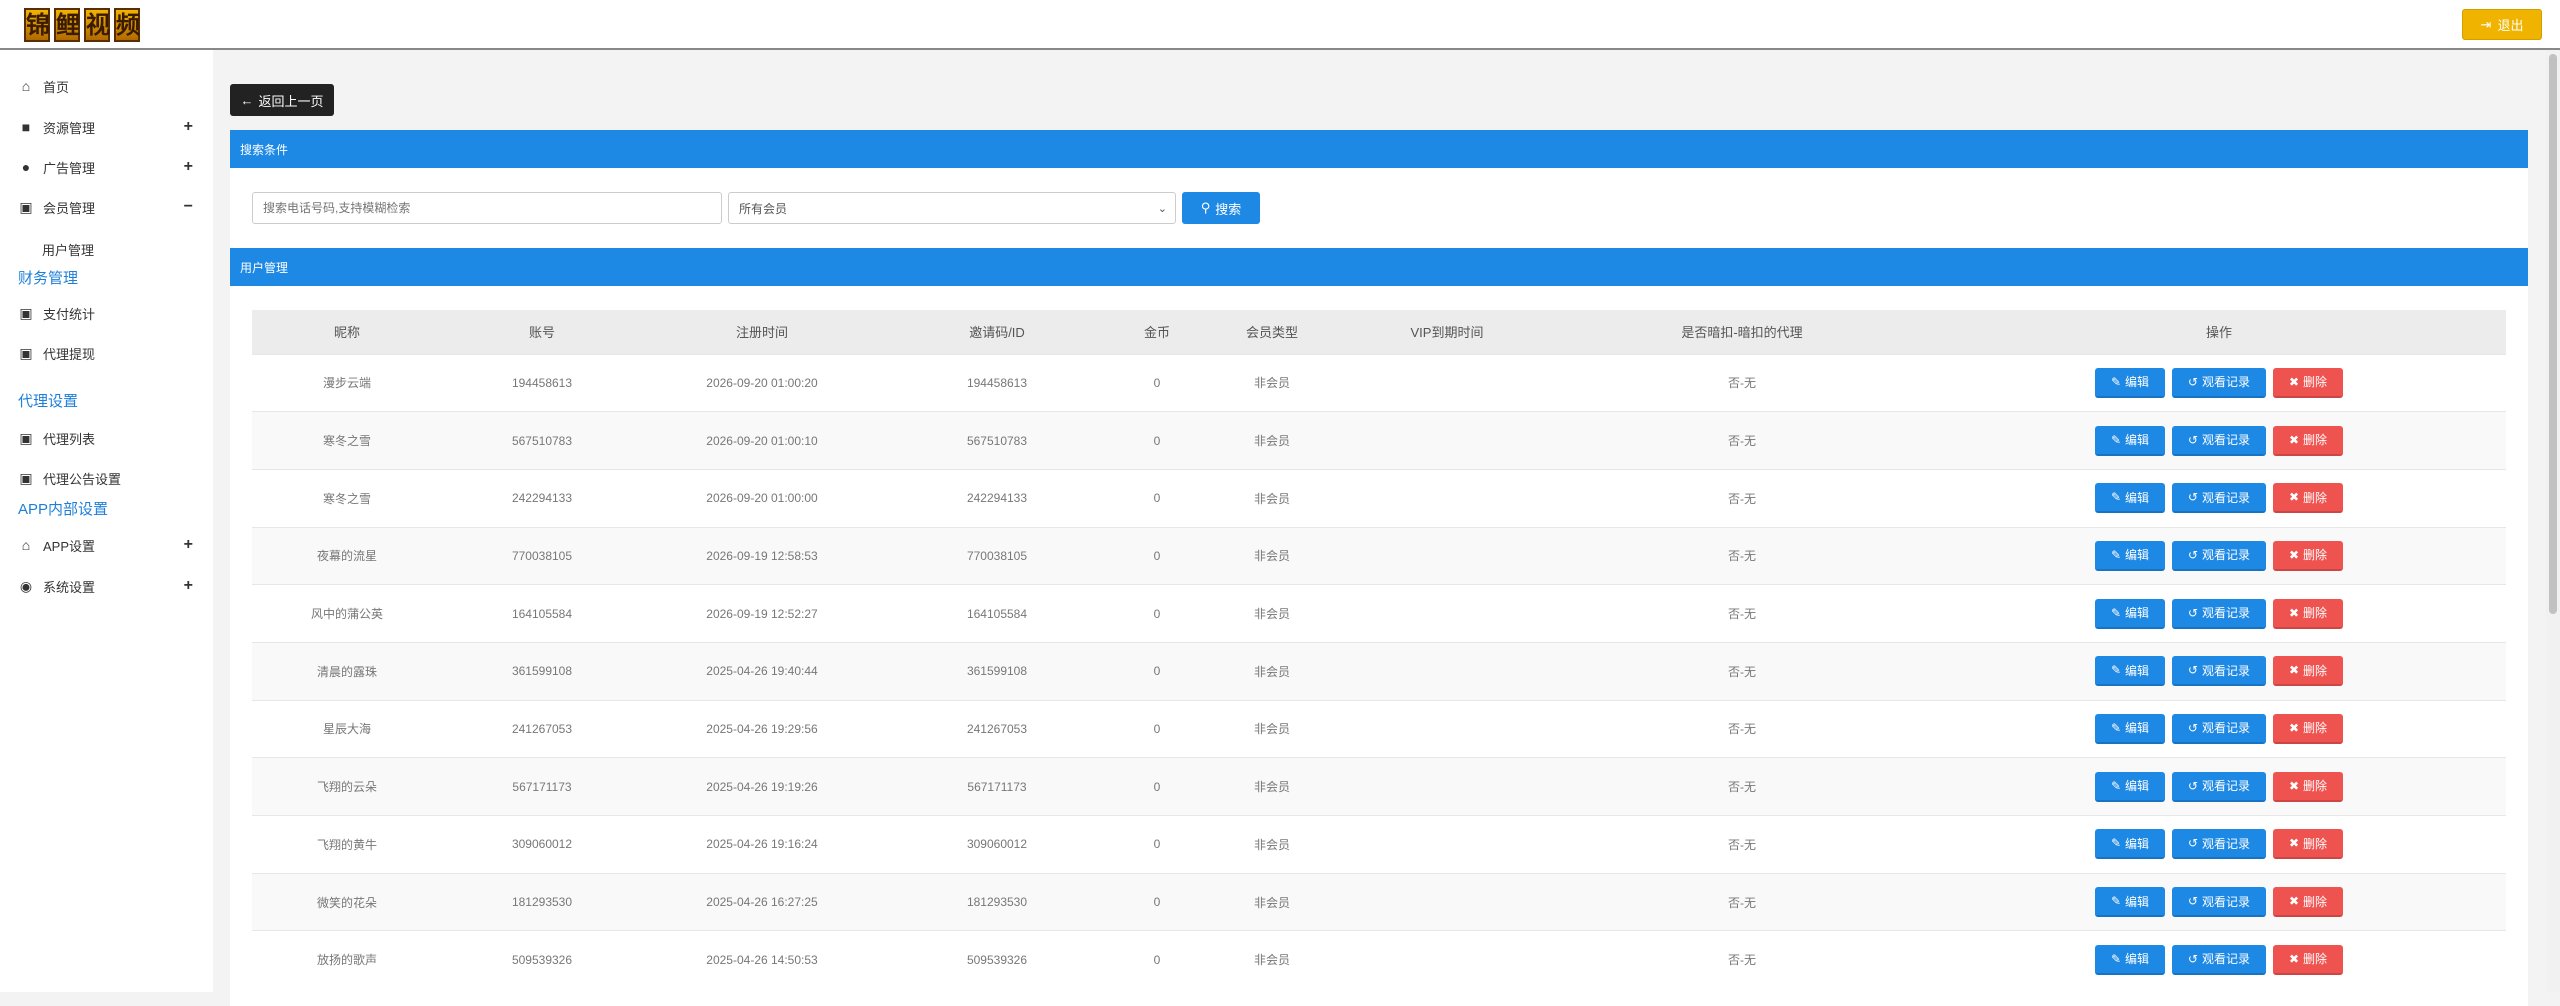  What do you see at coordinates (762, 498) in the screenshot?
I see `cell-reg: 2026-09-20 01:00:00` at bounding box center [762, 498].